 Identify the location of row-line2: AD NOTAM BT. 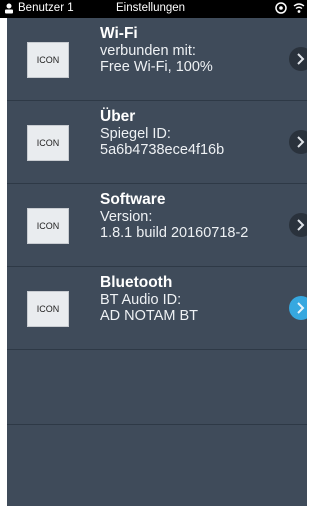
(149, 316).